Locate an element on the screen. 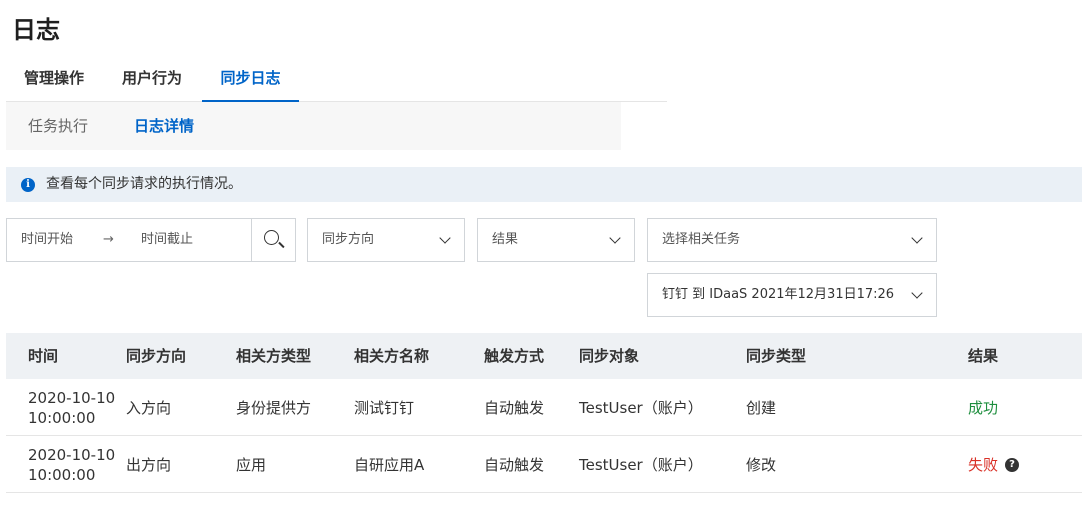 The width and height of the screenshot is (1082, 518). column-header: 相关方名称 is located at coordinates (392, 356).